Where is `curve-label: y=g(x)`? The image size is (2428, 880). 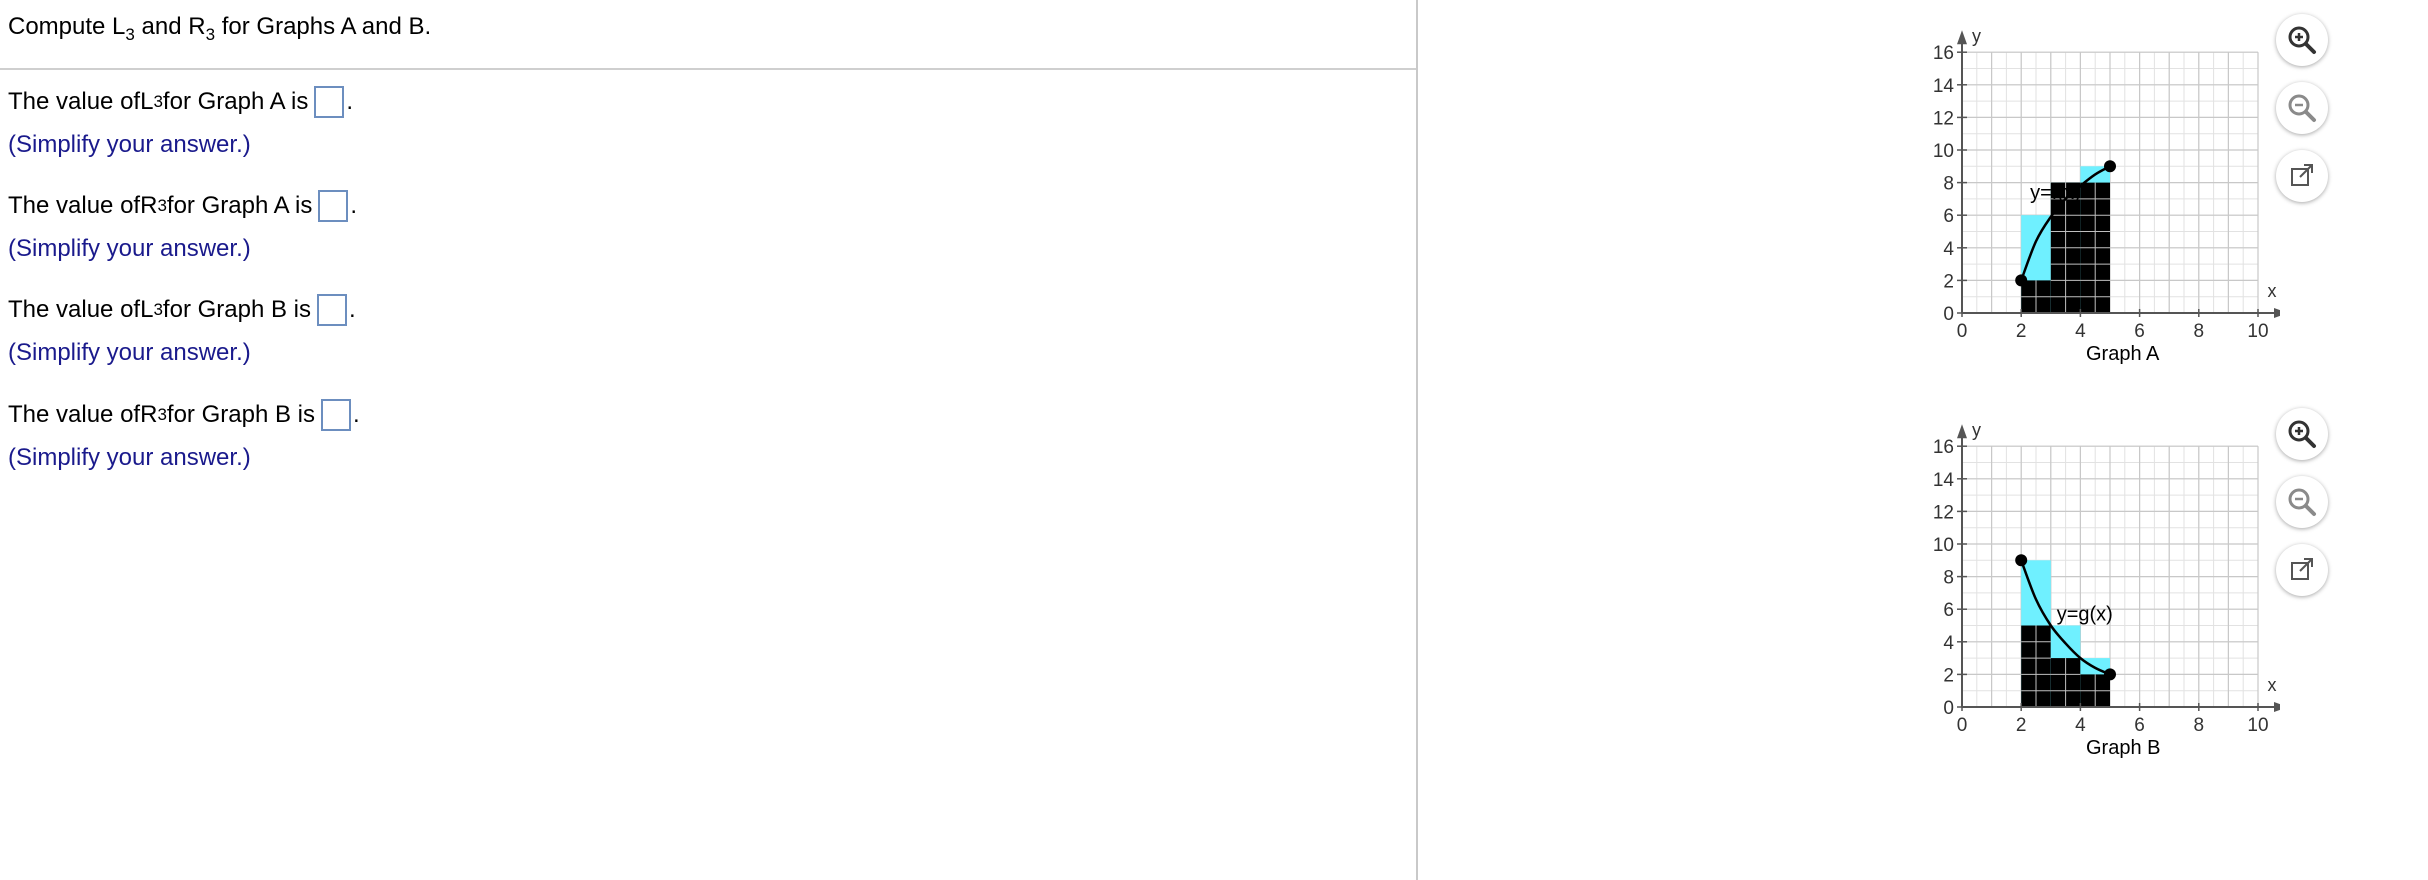 curve-label: y=g(x) is located at coordinates (2085, 615).